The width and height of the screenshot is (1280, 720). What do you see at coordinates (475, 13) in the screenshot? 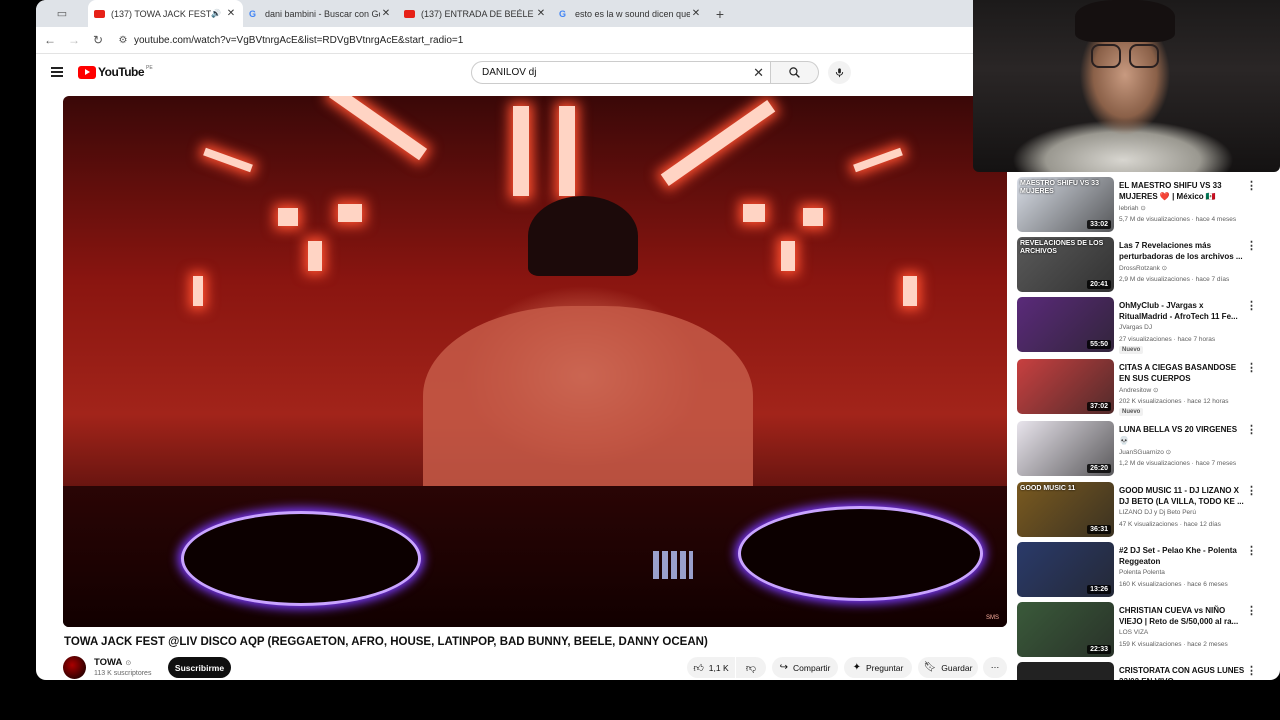
I see `tab-2: (137) ENTRADA DE BEÉLE EN ✕` at bounding box center [475, 13].